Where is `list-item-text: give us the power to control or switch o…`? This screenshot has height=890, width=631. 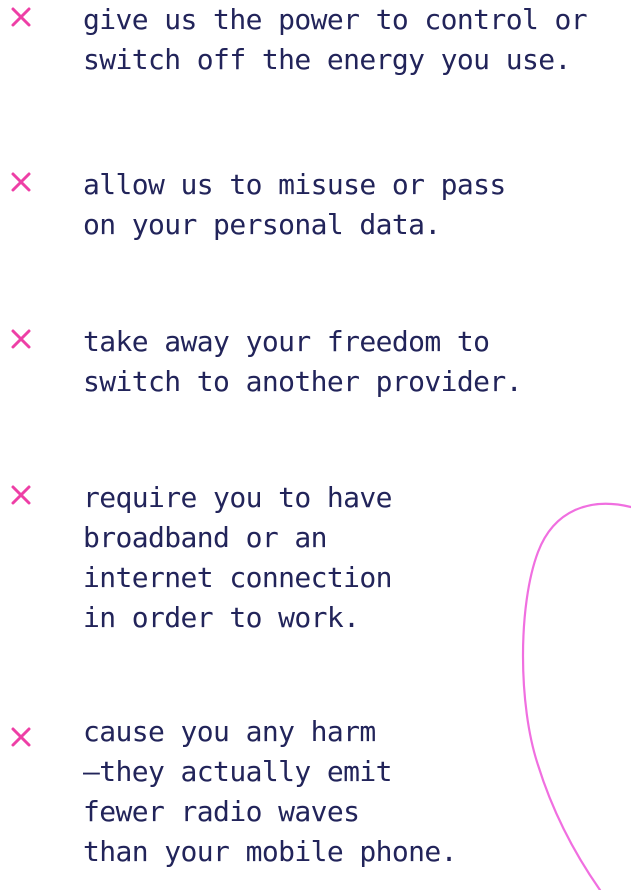
list-item-text: give us the power to control or switch o… is located at coordinates (335, 39).